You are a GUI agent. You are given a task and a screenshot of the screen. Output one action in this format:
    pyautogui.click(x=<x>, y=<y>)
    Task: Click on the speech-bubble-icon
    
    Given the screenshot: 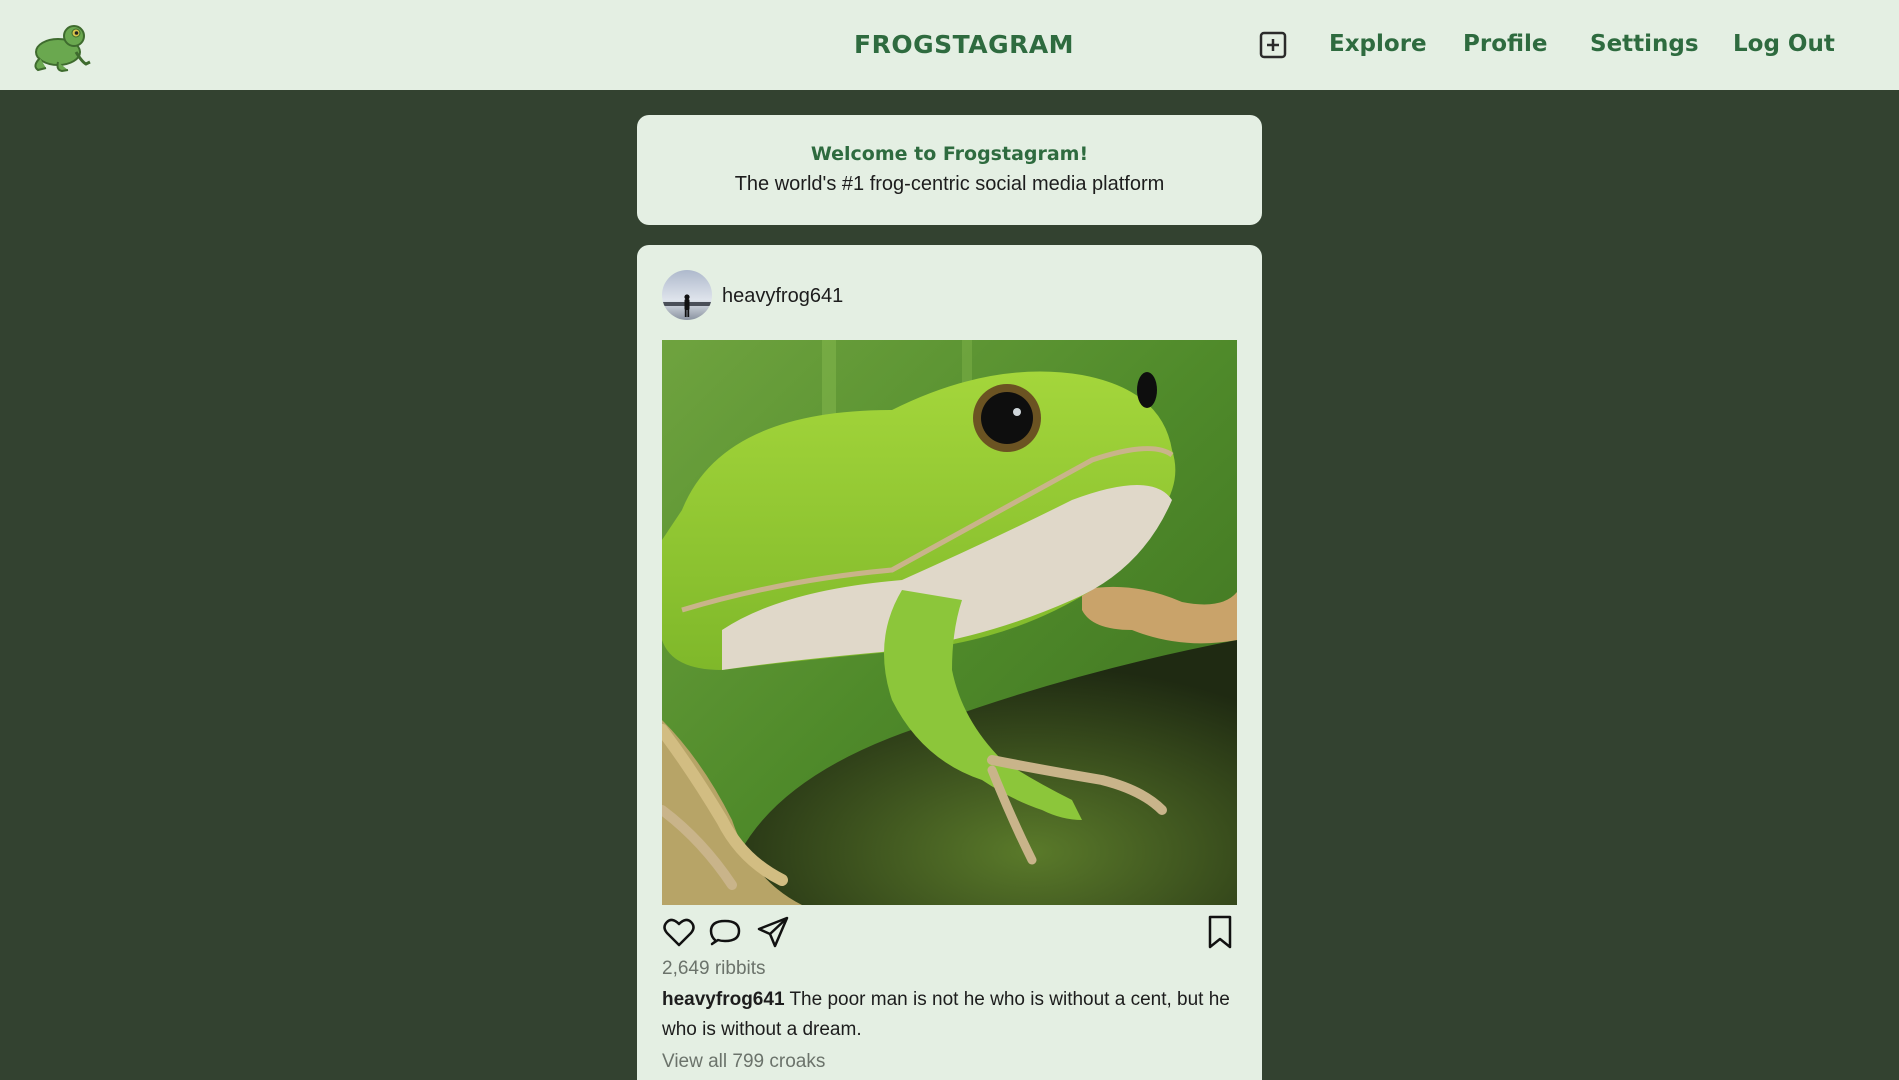 What is the action you would take?
    pyautogui.click(x=725, y=932)
    